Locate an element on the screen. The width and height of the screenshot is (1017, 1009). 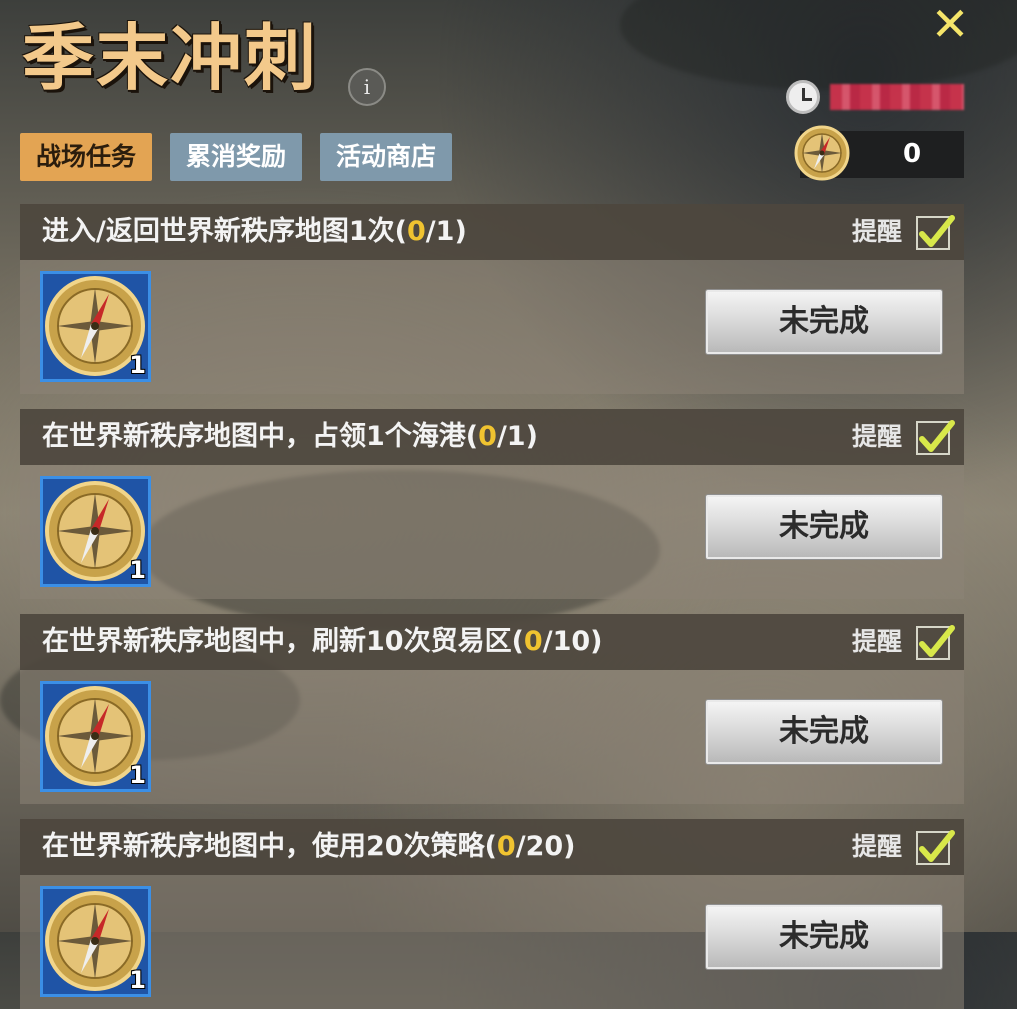
countdown-timer is located at coordinates (897, 97).